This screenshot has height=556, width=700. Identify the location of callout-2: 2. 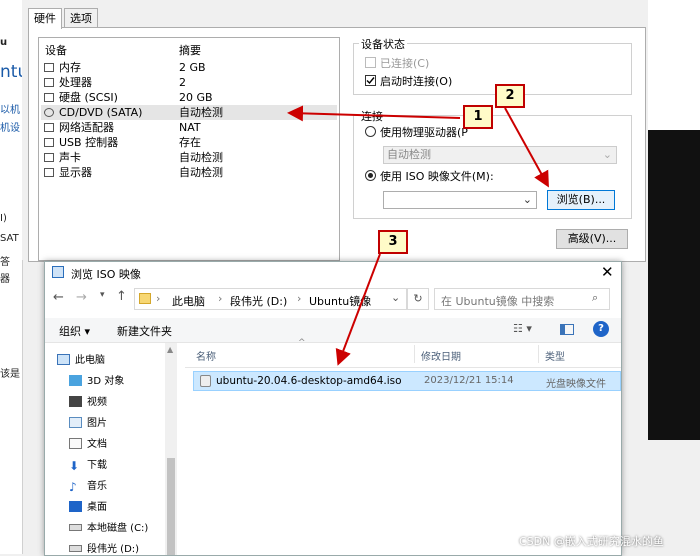
(510, 96).